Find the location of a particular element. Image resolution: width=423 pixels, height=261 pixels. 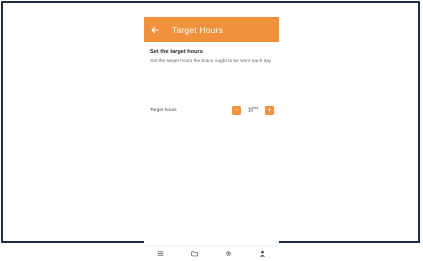

nav-item-settings is located at coordinates (228, 254).